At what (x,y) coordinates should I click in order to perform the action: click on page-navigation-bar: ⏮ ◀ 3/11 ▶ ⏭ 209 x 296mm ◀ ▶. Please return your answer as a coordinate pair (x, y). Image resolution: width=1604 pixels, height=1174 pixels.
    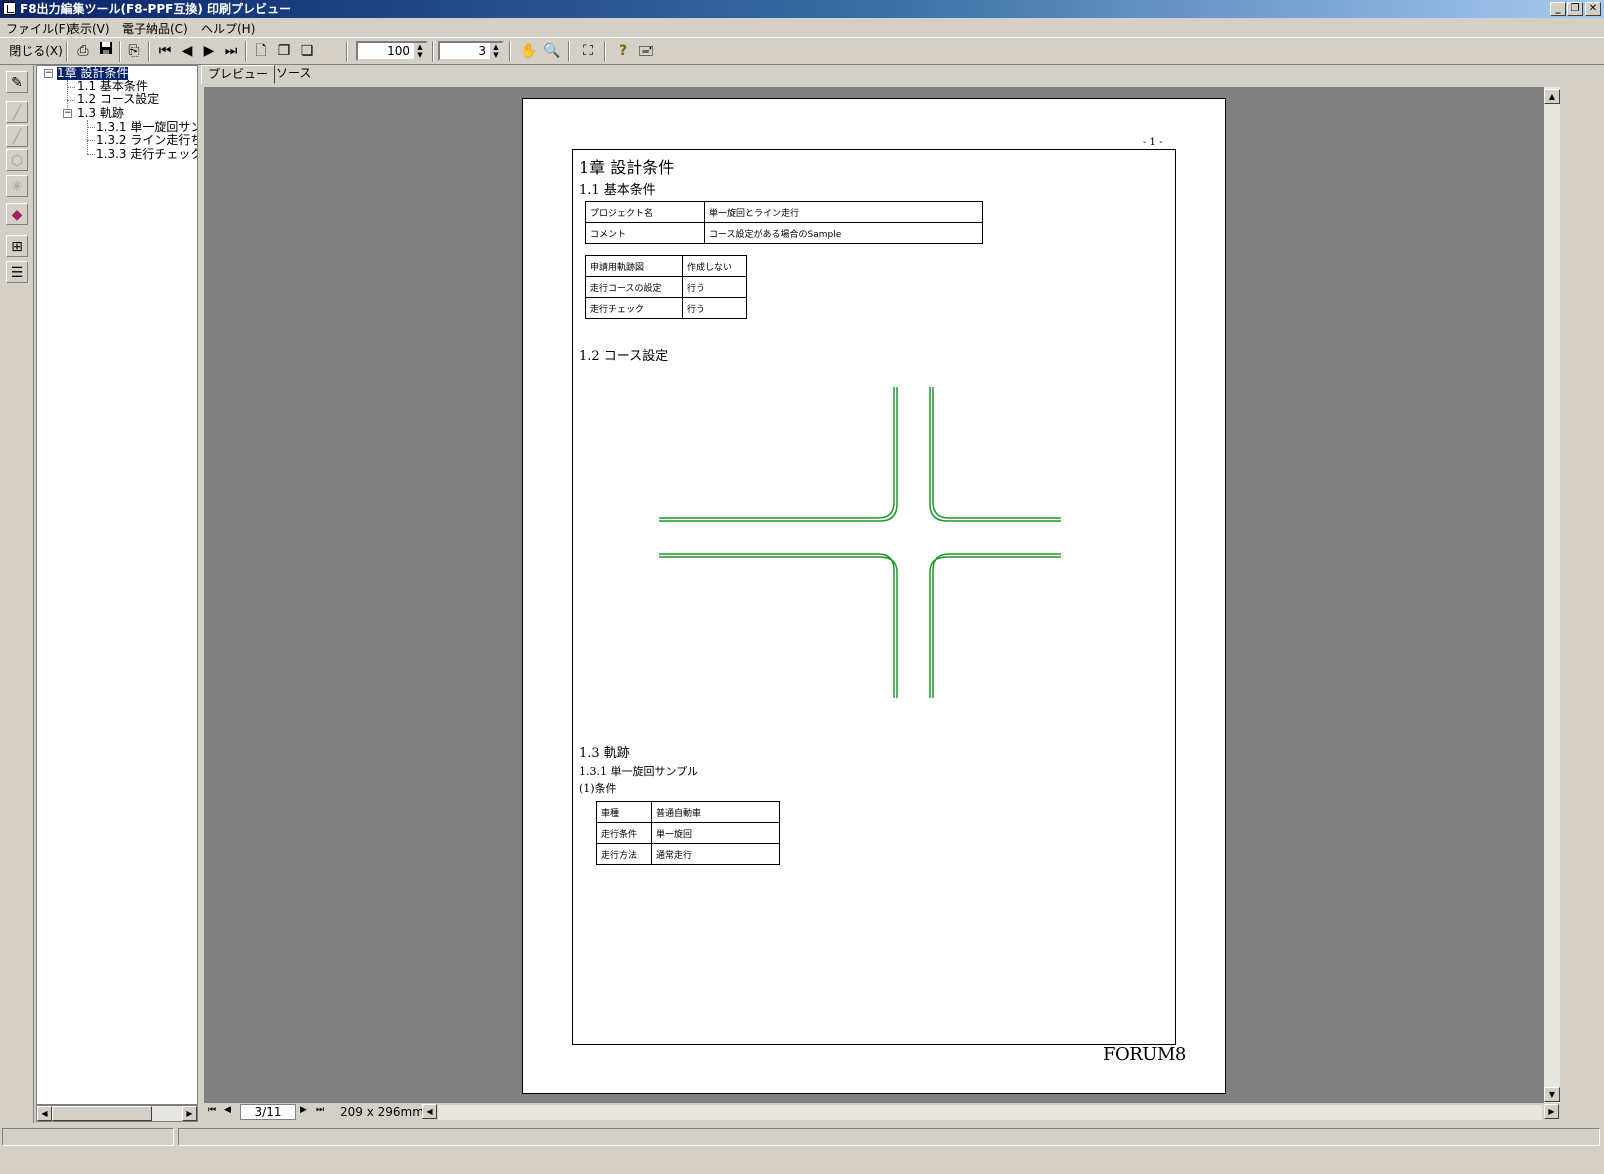
    Looking at the image, I should click on (882, 1112).